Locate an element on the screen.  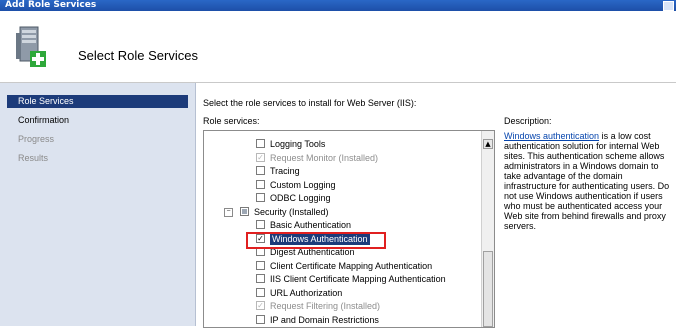
server-add-icon is located at coordinates (31, 46).